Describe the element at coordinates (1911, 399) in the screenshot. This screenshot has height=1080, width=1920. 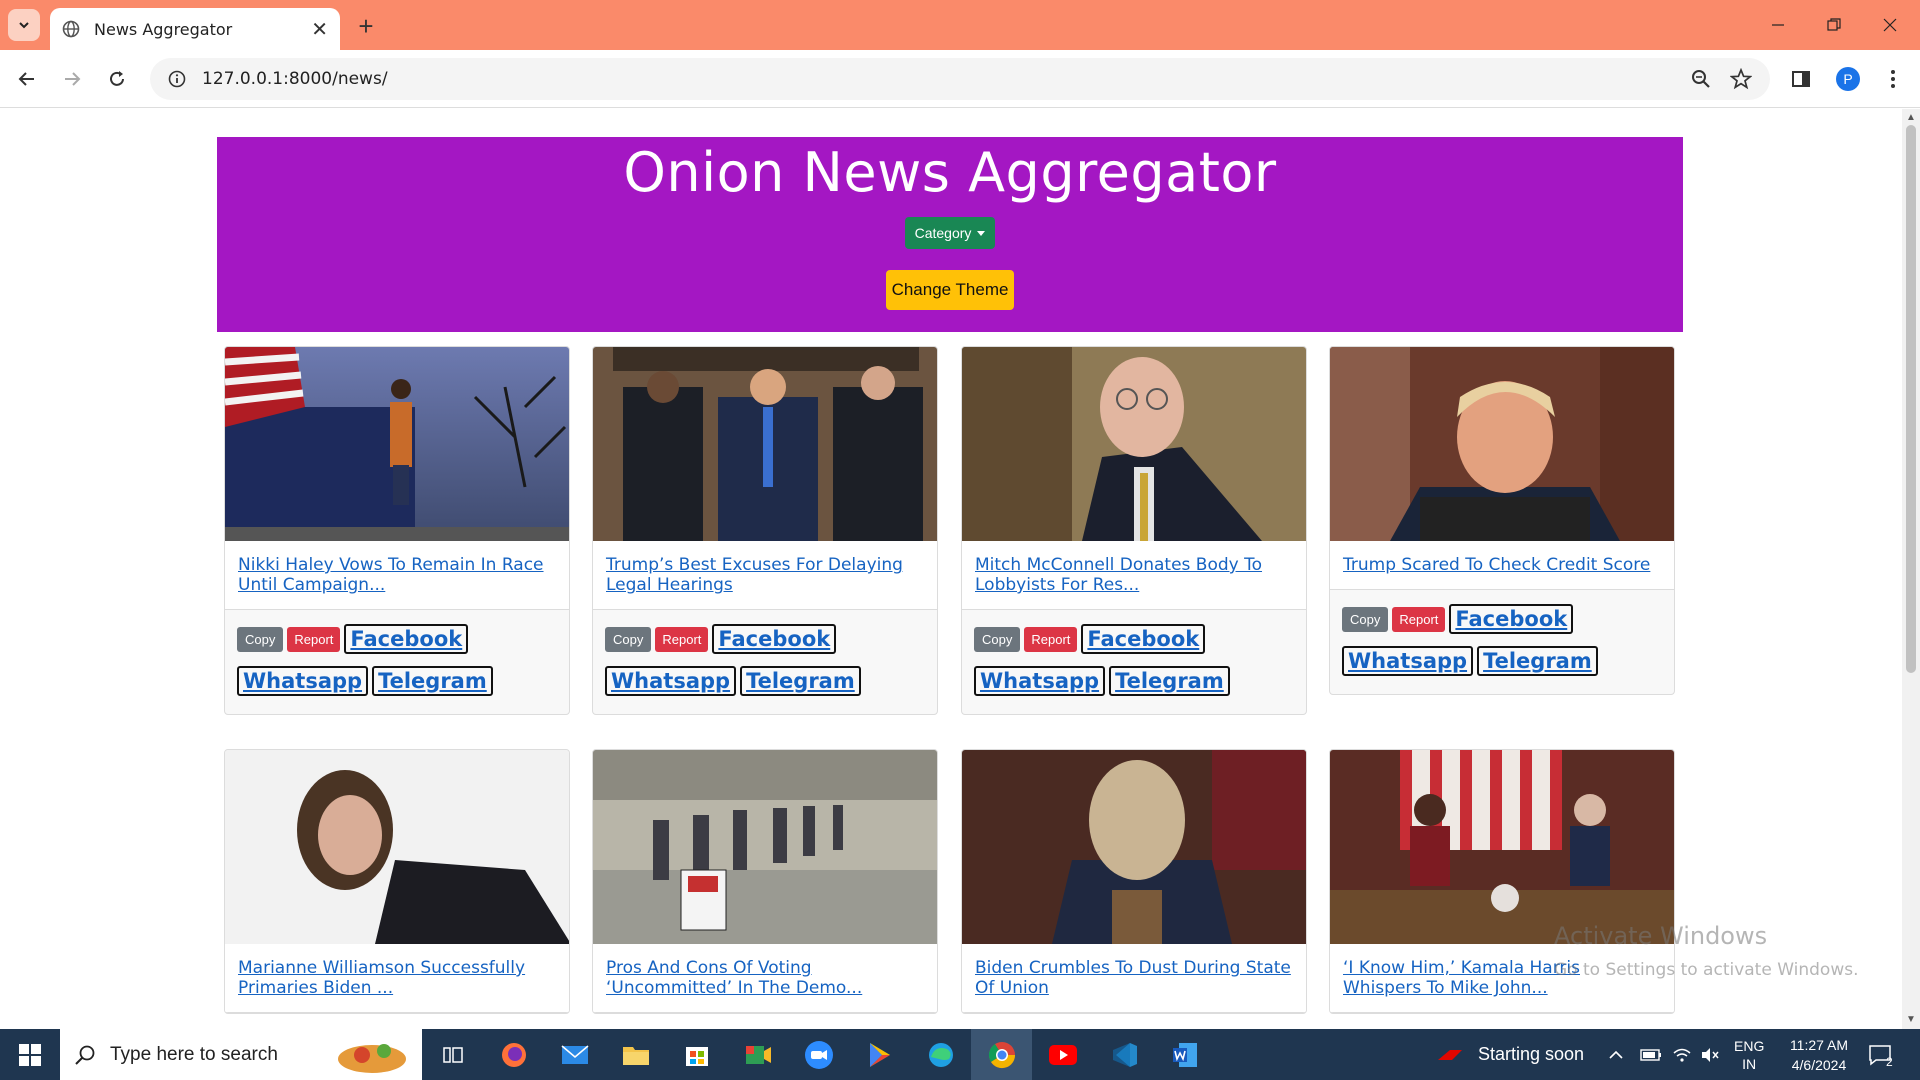
I see `scrollbar-thumb` at that location.